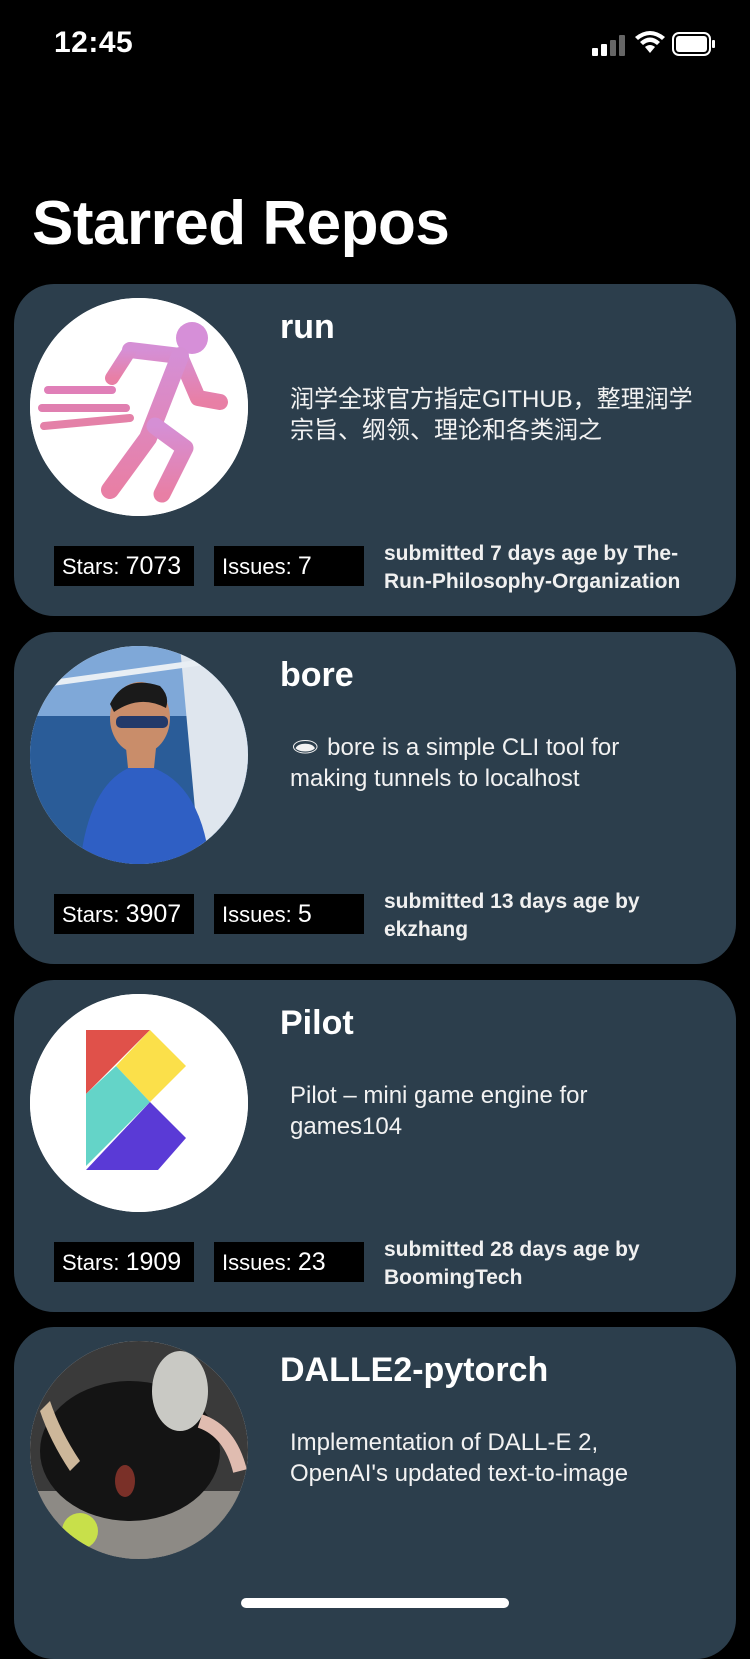 The image size is (750, 1659). I want to click on stars-count: 1909, so click(153, 1262).